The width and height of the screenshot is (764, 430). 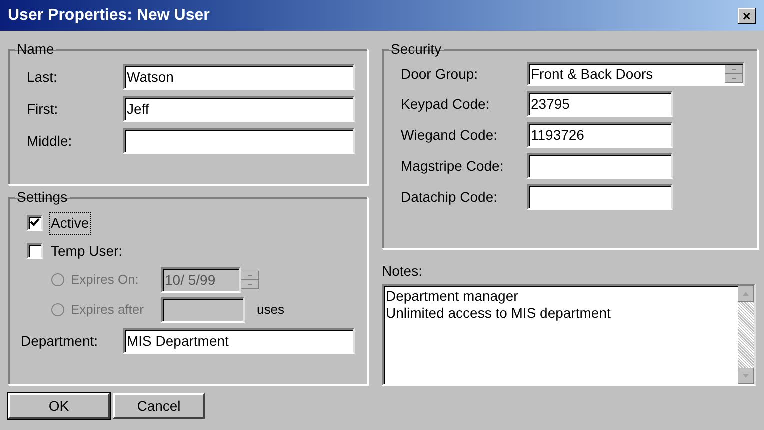 What do you see at coordinates (239, 77) in the screenshot?
I see `text-field: Watson` at bounding box center [239, 77].